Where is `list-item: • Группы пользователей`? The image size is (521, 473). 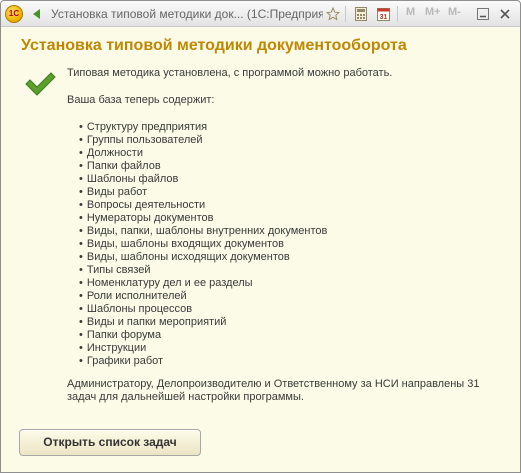 list-item: • Группы пользователей is located at coordinates (141, 140).